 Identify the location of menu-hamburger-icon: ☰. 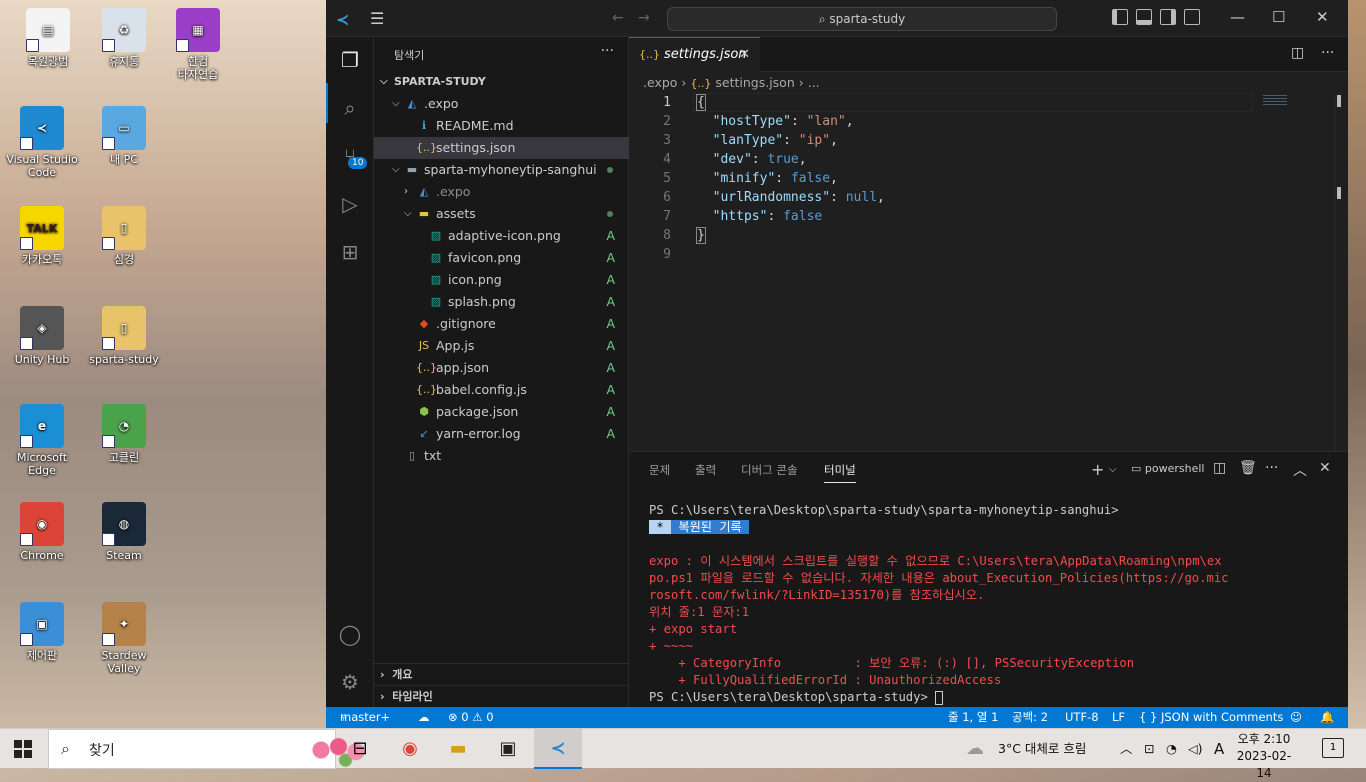
(377, 18).